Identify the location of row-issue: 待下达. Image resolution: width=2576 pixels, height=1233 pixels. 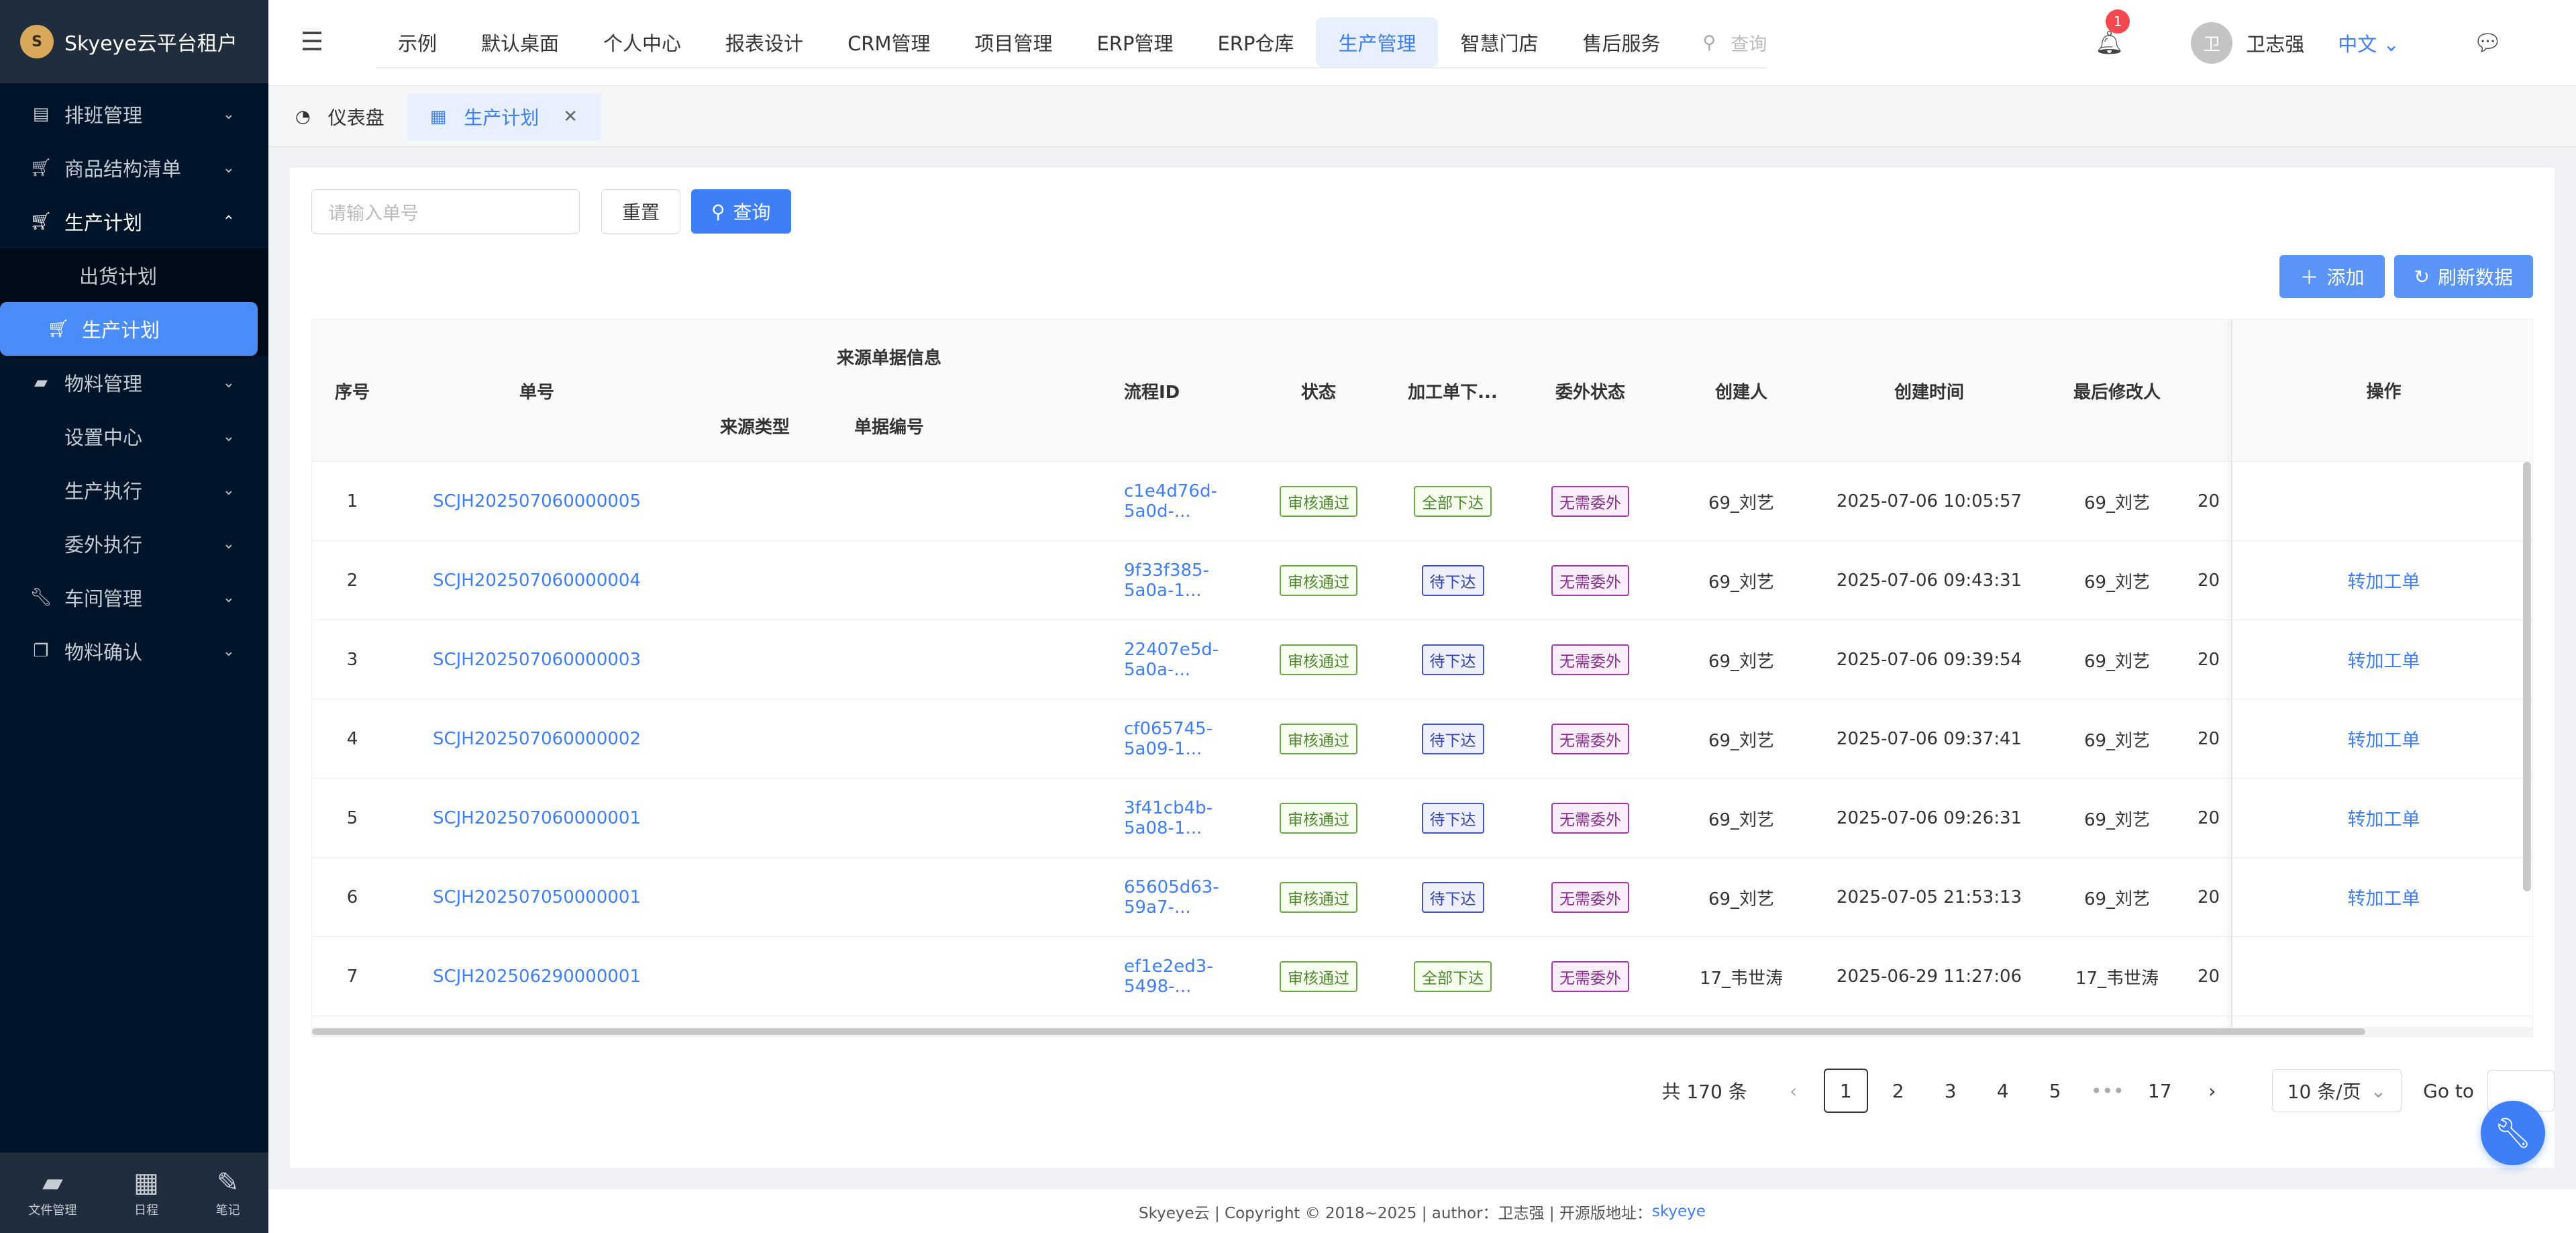
(1452, 659).